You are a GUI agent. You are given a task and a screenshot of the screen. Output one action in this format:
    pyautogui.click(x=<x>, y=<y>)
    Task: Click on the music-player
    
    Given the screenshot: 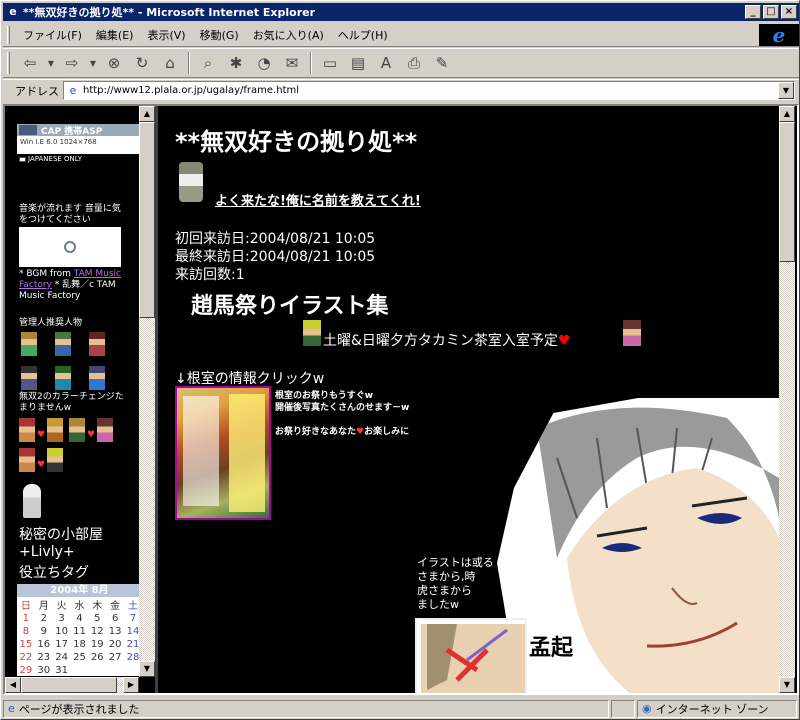 What is the action you would take?
    pyautogui.click(x=70, y=247)
    